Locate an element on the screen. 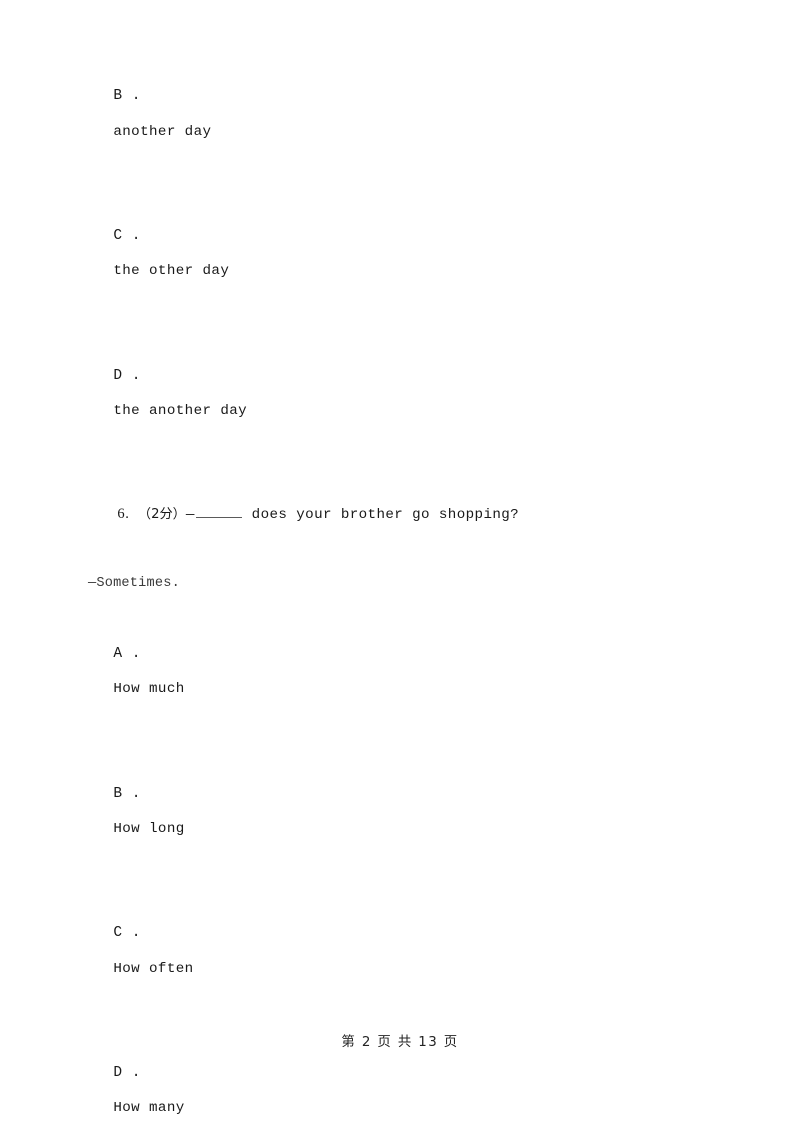 This screenshot has height=1132, width=800. question-number: 6. is located at coordinates (123, 514).